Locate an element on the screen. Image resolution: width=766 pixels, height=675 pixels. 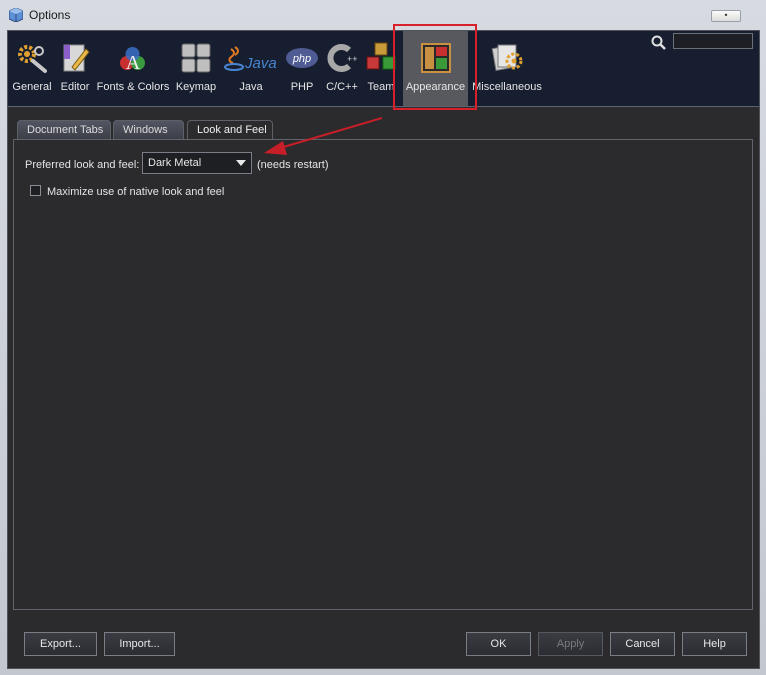
ok-button: OK is located at coordinates (498, 644).